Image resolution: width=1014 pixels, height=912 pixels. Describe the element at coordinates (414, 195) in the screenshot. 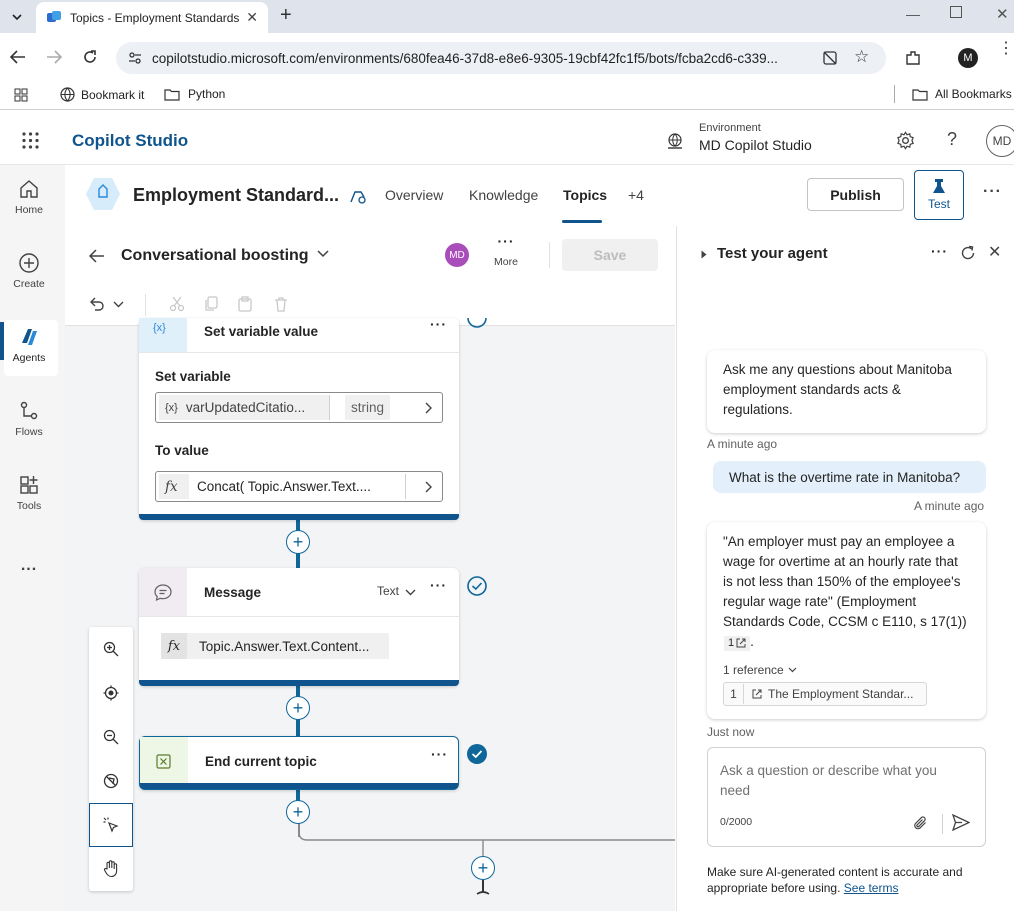

I see `tab-overview: Overview` at that location.